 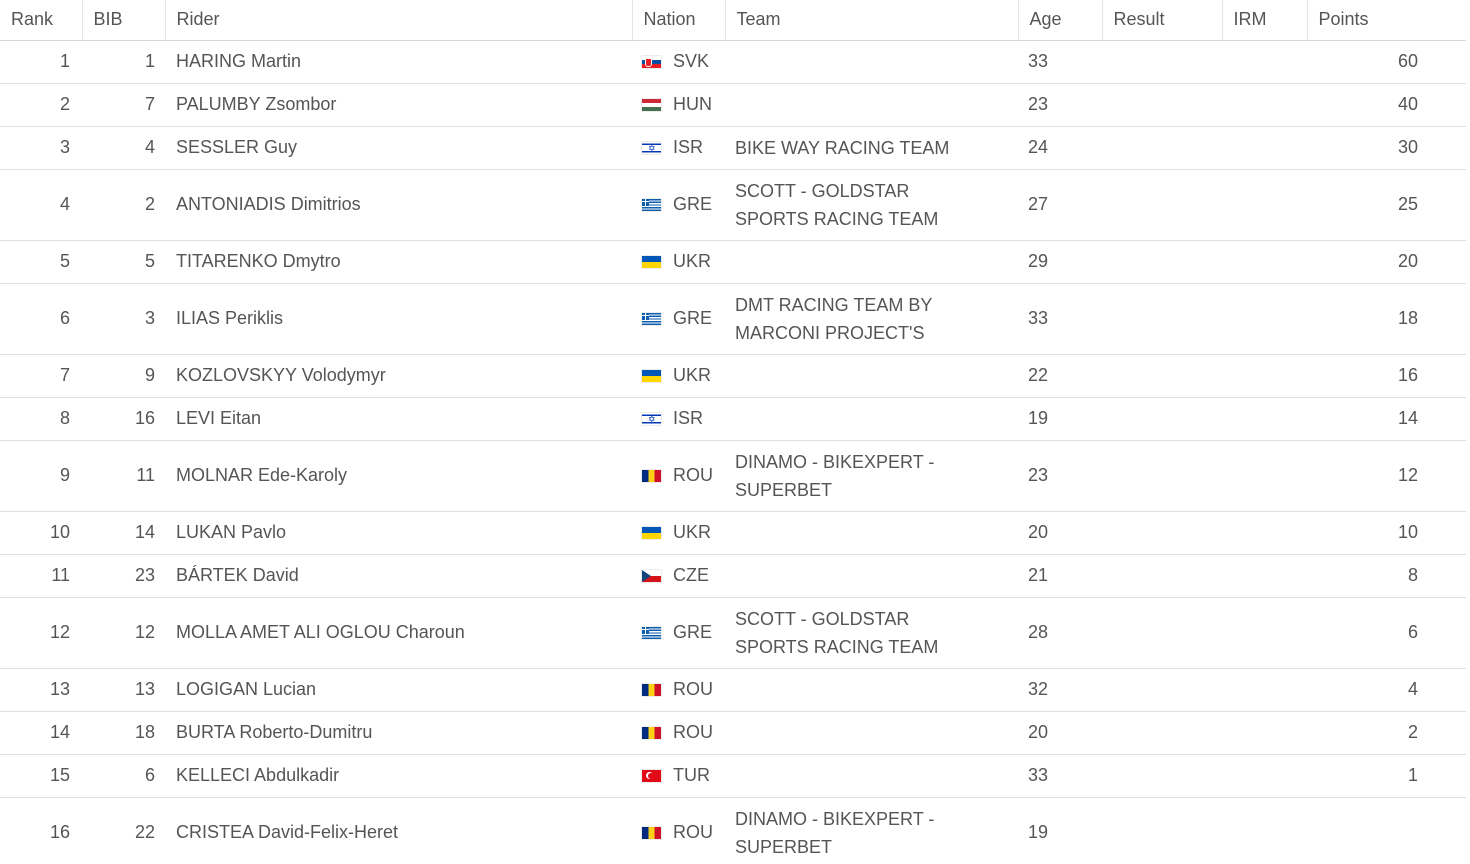 I want to click on rider-name: MOLNAR Ede-Karoly, so click(x=398, y=476).